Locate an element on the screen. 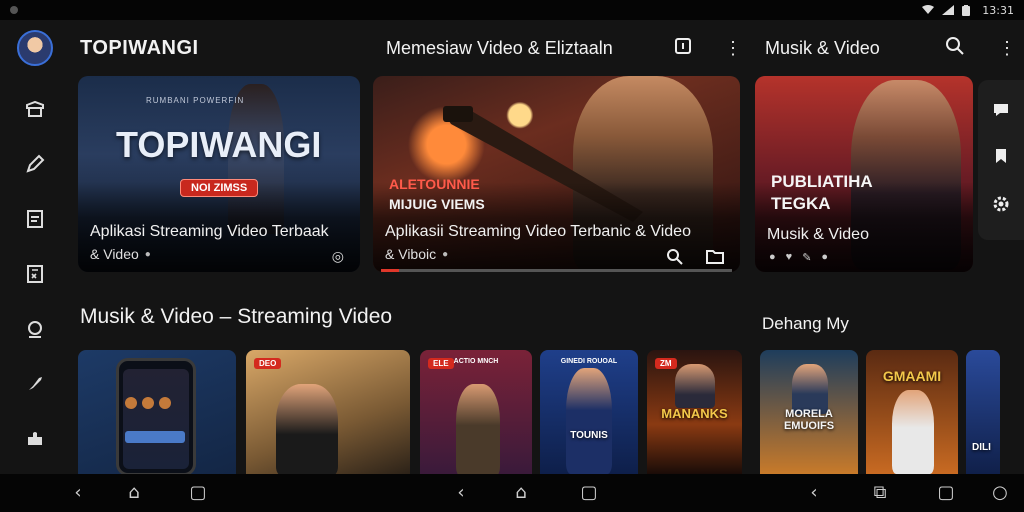 The width and height of the screenshot is (1024, 512). section-side-label: Dehang My is located at coordinates (805, 324).